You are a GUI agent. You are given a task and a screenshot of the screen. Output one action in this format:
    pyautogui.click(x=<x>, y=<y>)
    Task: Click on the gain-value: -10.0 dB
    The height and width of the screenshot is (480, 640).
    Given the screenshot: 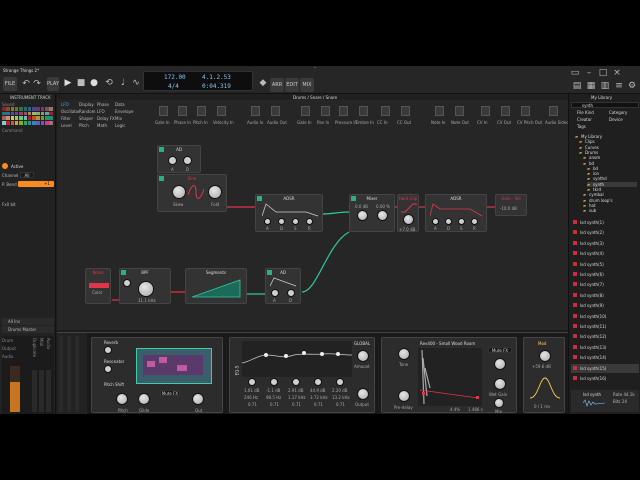 What is the action you would take?
    pyautogui.click(x=508, y=208)
    